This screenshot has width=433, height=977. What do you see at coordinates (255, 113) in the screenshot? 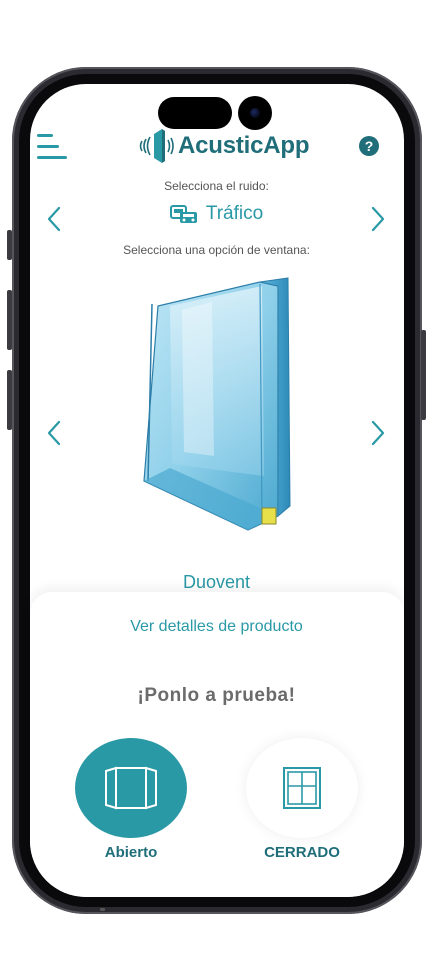
I see `front-camera` at bounding box center [255, 113].